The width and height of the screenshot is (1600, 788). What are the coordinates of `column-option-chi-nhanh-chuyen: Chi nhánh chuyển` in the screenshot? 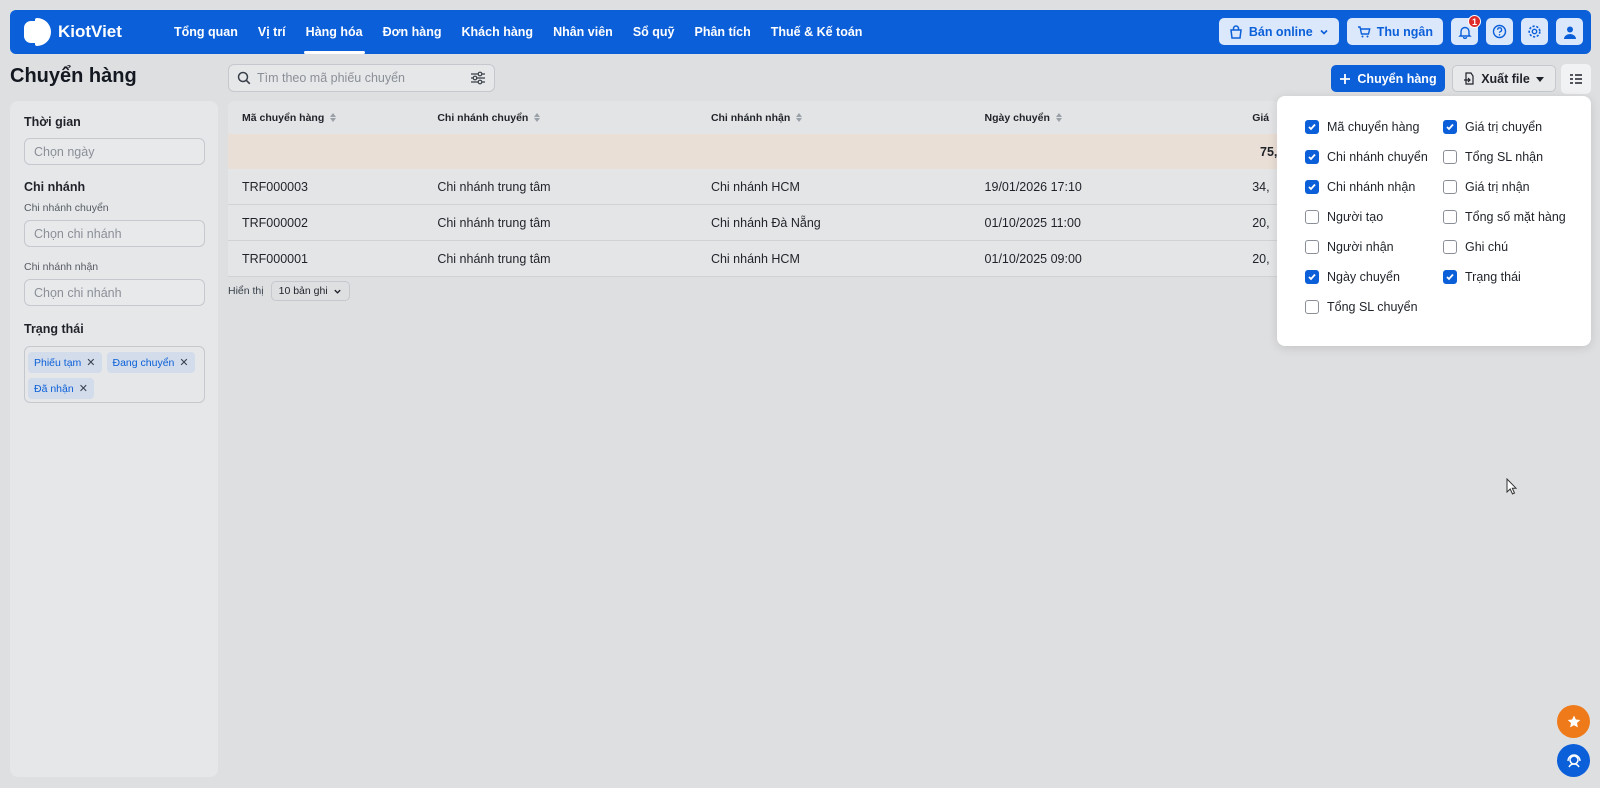 It's located at (1366, 157).